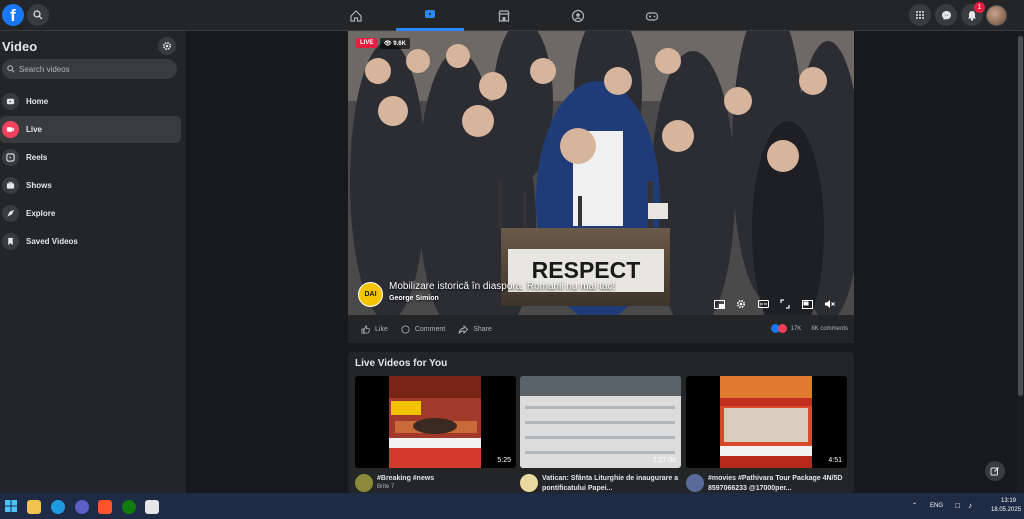 The width and height of the screenshot is (1024, 519). Describe the element at coordinates (90, 213) in the screenshot. I see `sidebar-item-explore: Explore` at that location.